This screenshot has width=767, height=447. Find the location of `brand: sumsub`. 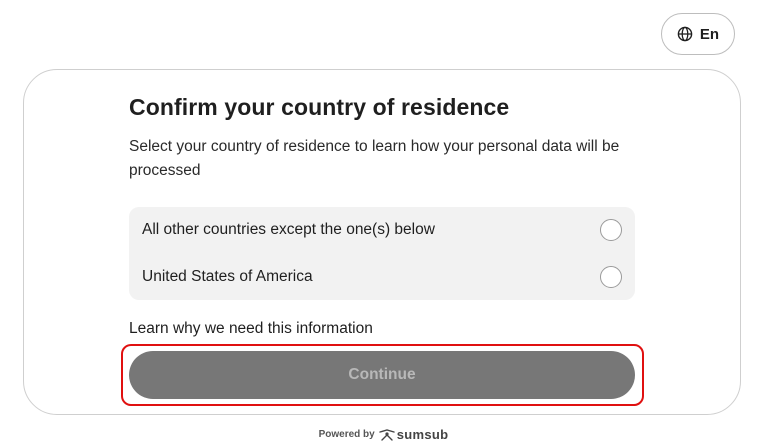

brand: sumsub is located at coordinates (414, 434).